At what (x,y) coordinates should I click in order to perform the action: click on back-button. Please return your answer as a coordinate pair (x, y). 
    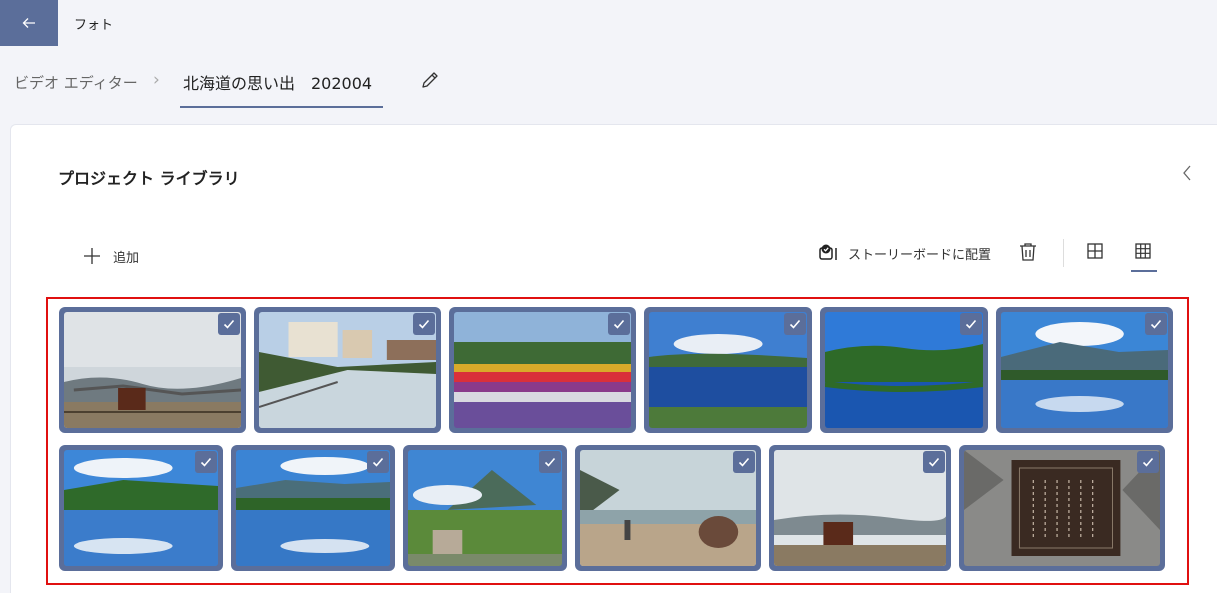
    Looking at the image, I should click on (29, 23).